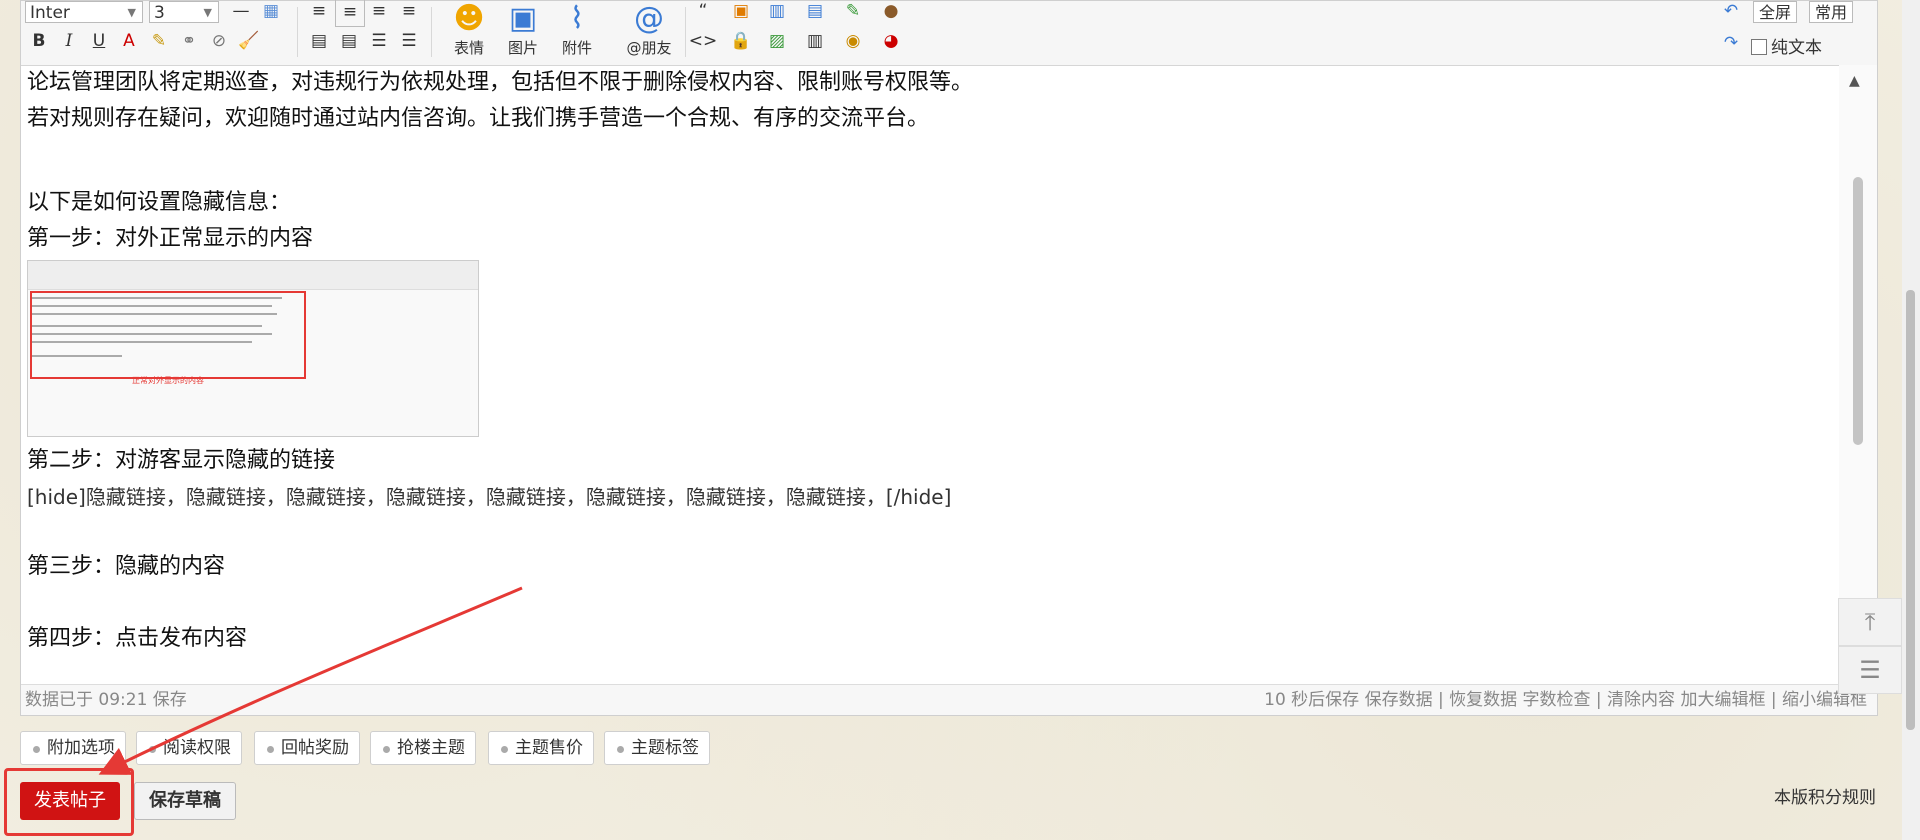 The image size is (1920, 840). I want to click on annotation-arrow, so click(310, 680).